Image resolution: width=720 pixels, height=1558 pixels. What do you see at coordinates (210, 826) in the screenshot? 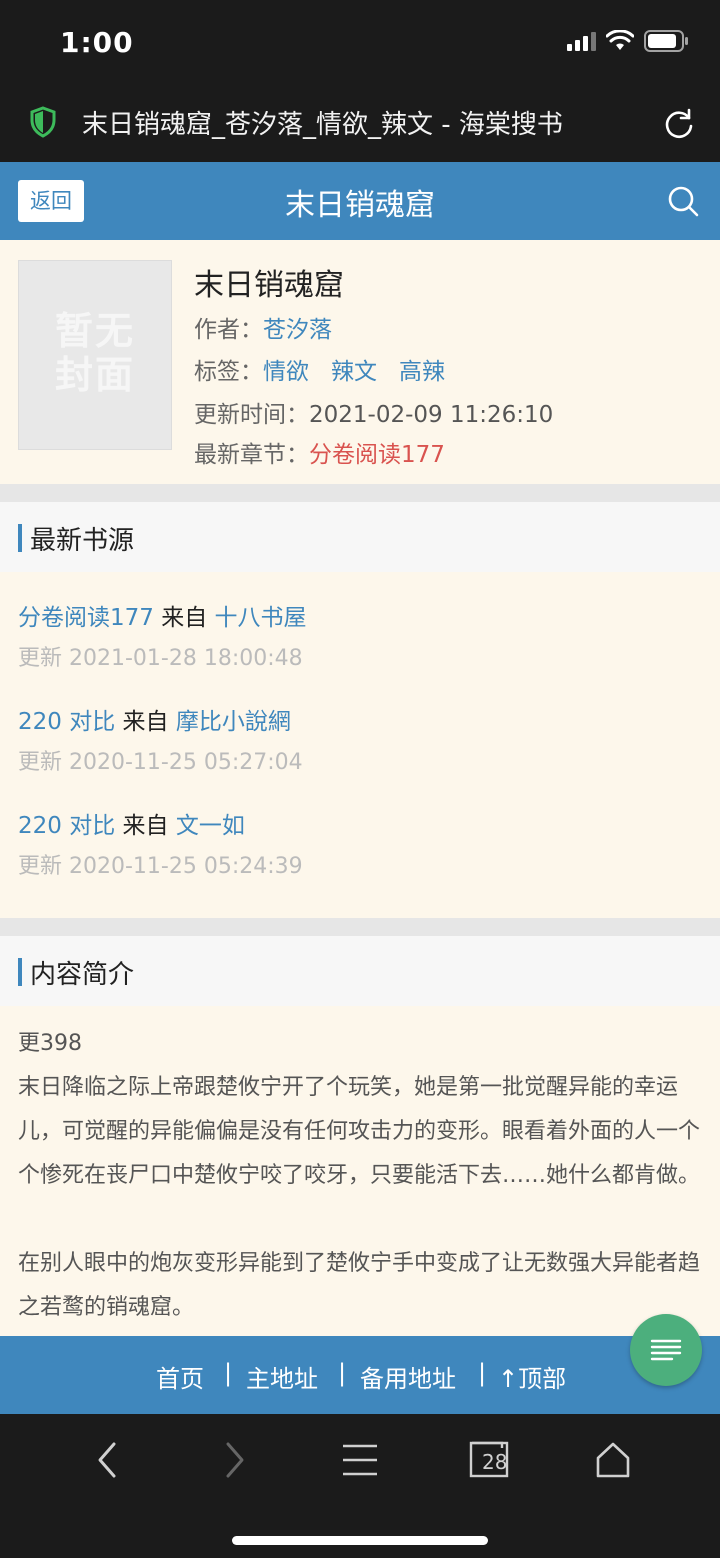
I see `source-site-link: 文一如` at bounding box center [210, 826].